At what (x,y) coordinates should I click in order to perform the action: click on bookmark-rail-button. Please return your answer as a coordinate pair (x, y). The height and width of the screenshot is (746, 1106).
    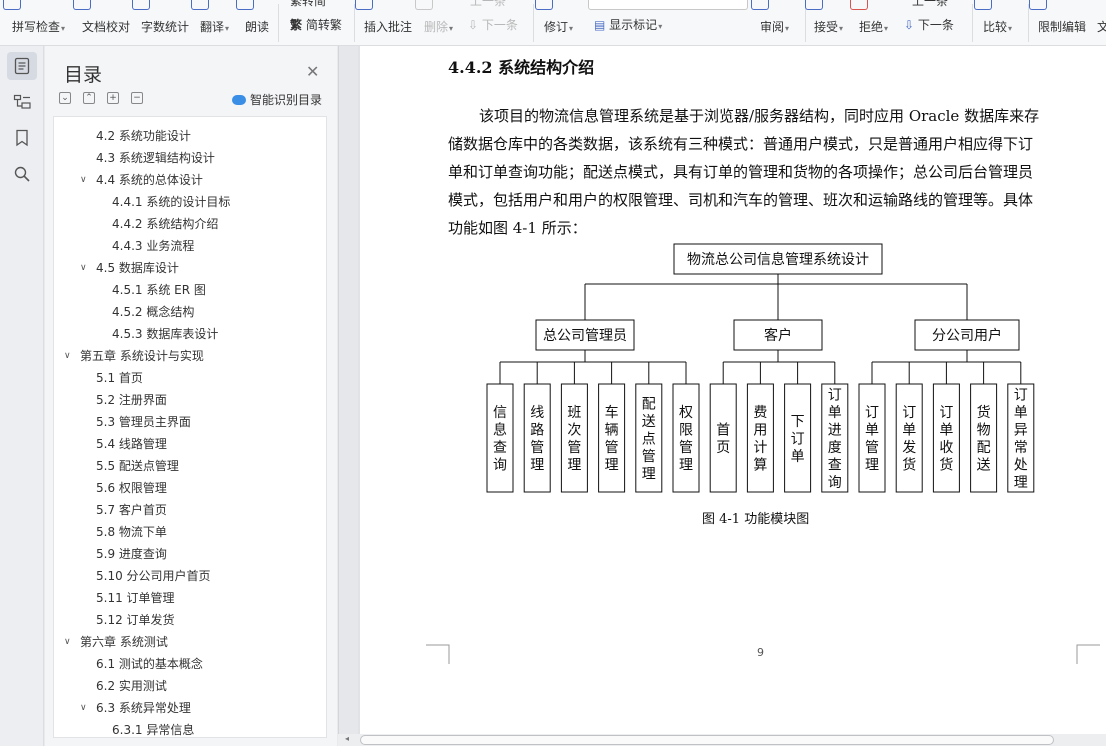
    Looking at the image, I should click on (22, 138).